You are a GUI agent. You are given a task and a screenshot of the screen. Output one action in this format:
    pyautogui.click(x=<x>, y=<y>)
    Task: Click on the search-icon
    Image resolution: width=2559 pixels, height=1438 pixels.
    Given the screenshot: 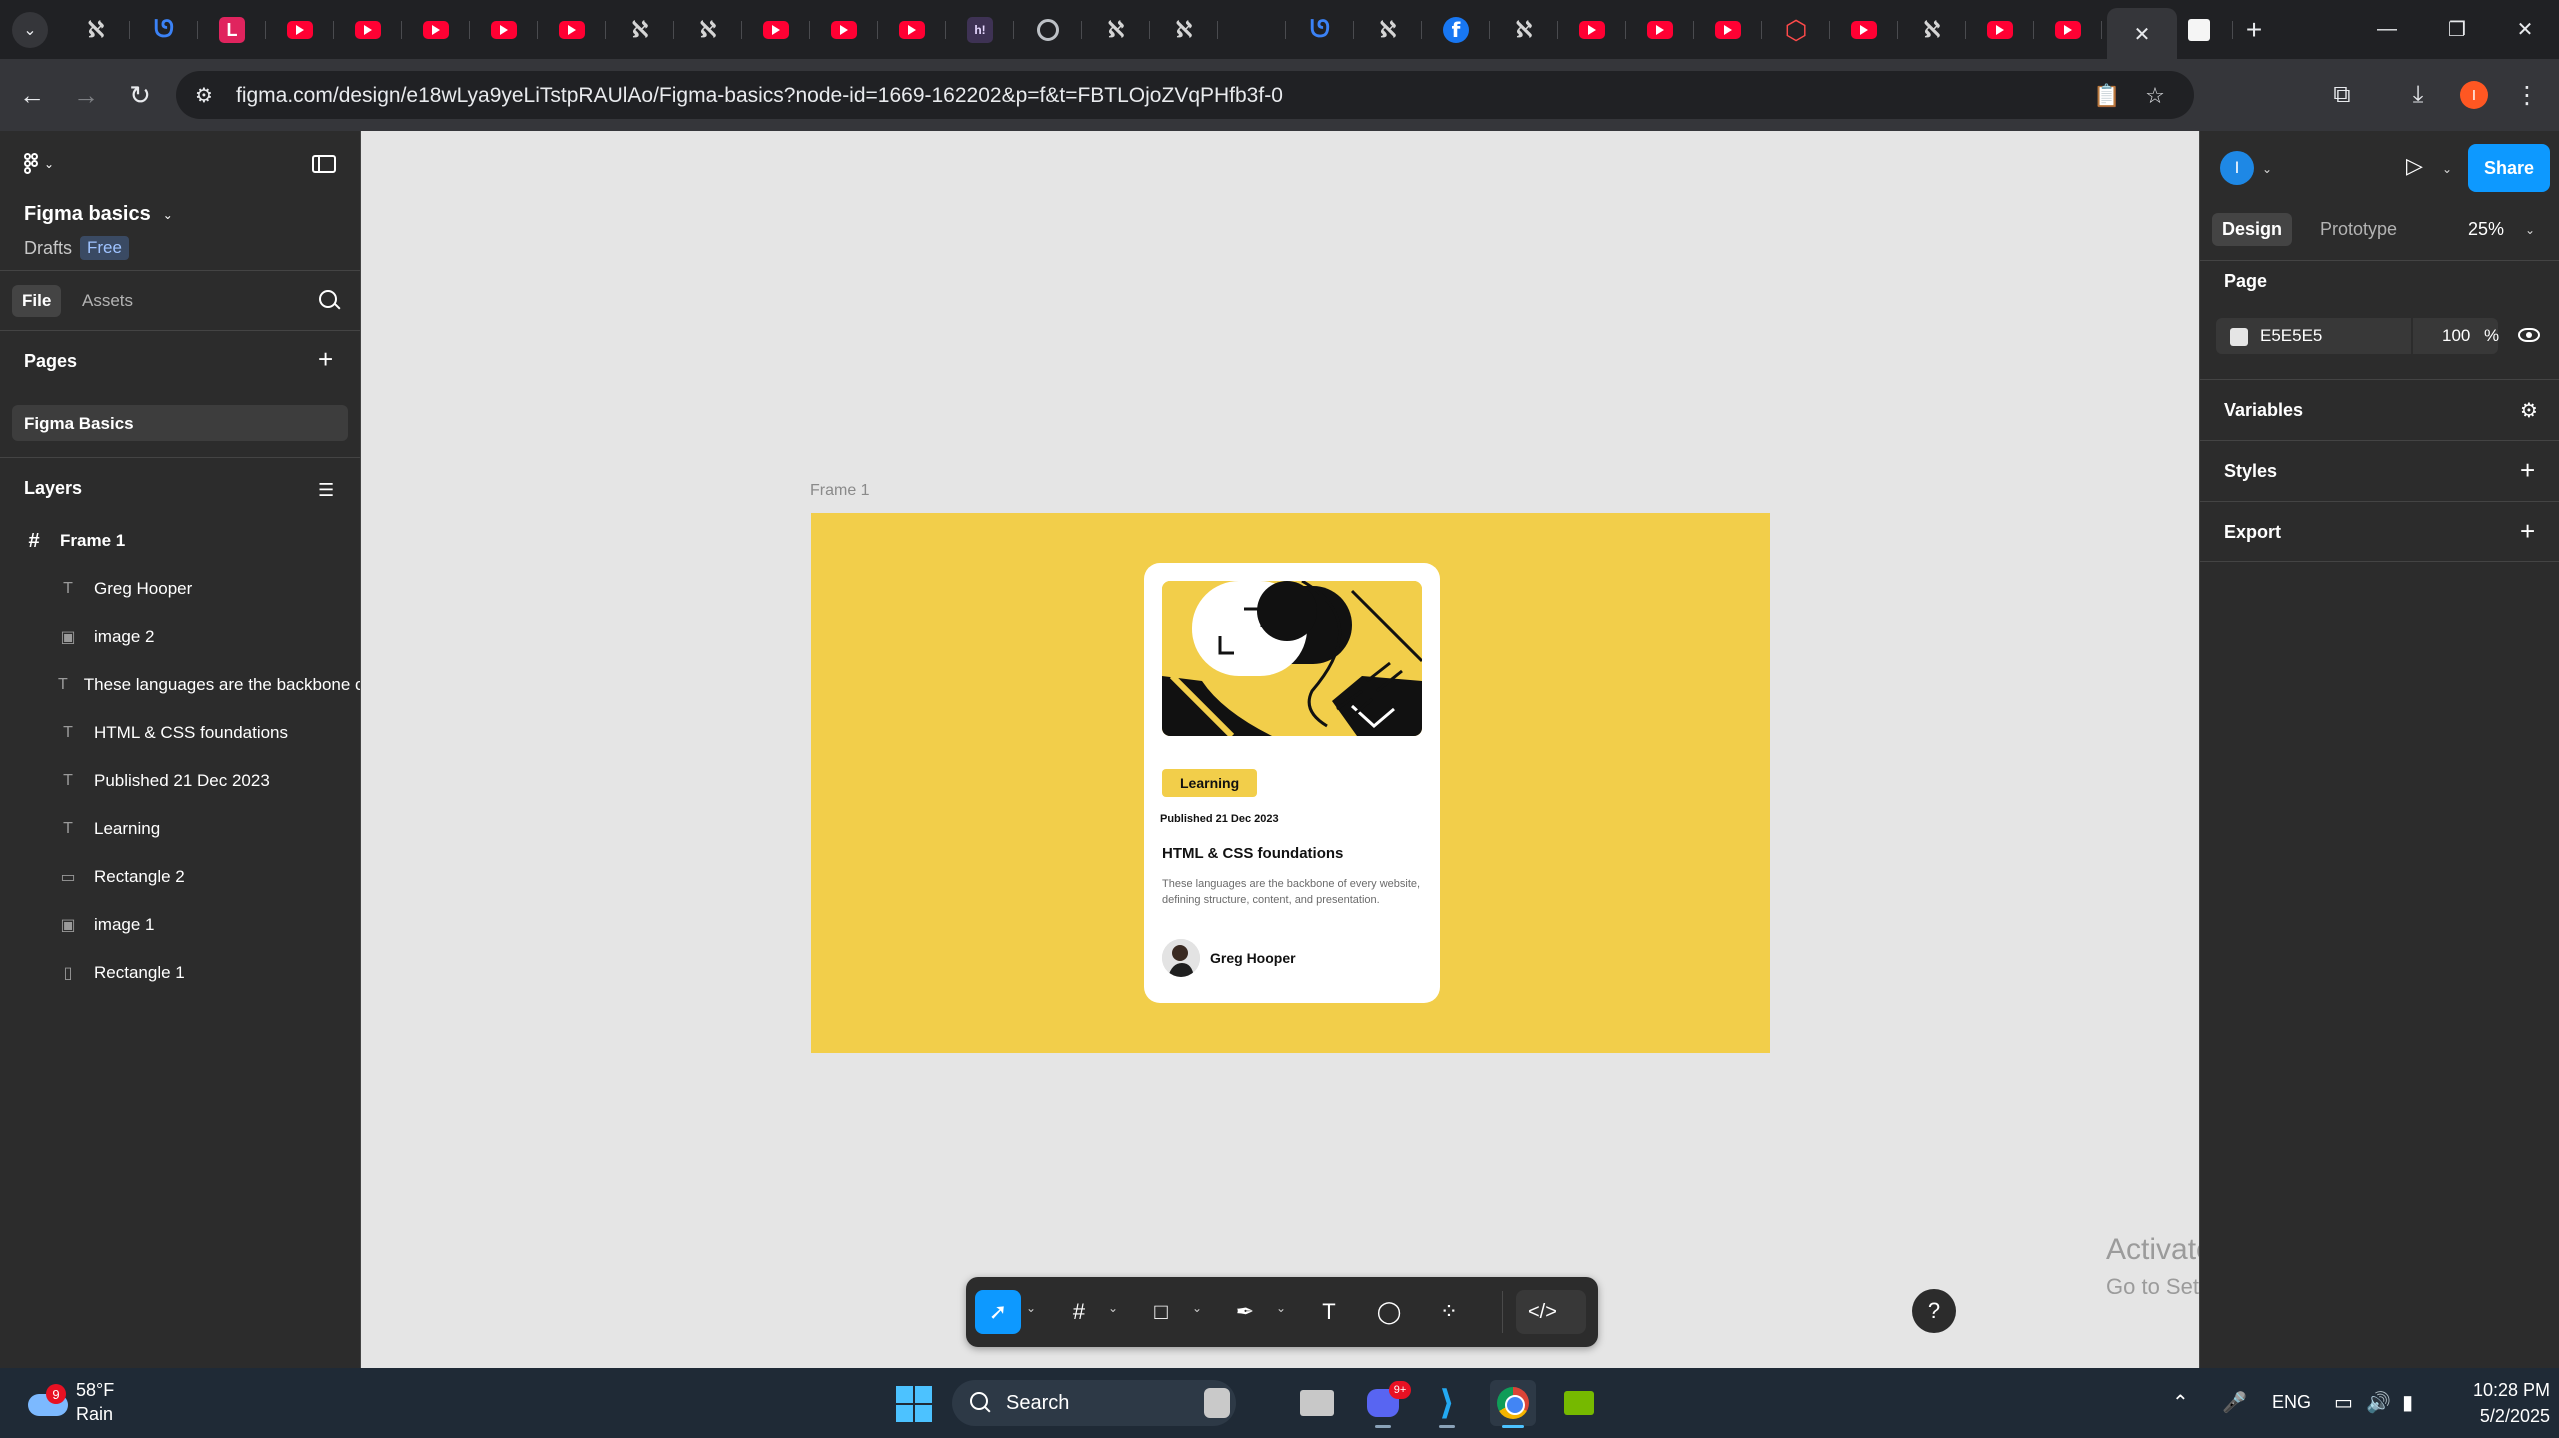 What is the action you would take?
    pyautogui.click(x=330, y=301)
    